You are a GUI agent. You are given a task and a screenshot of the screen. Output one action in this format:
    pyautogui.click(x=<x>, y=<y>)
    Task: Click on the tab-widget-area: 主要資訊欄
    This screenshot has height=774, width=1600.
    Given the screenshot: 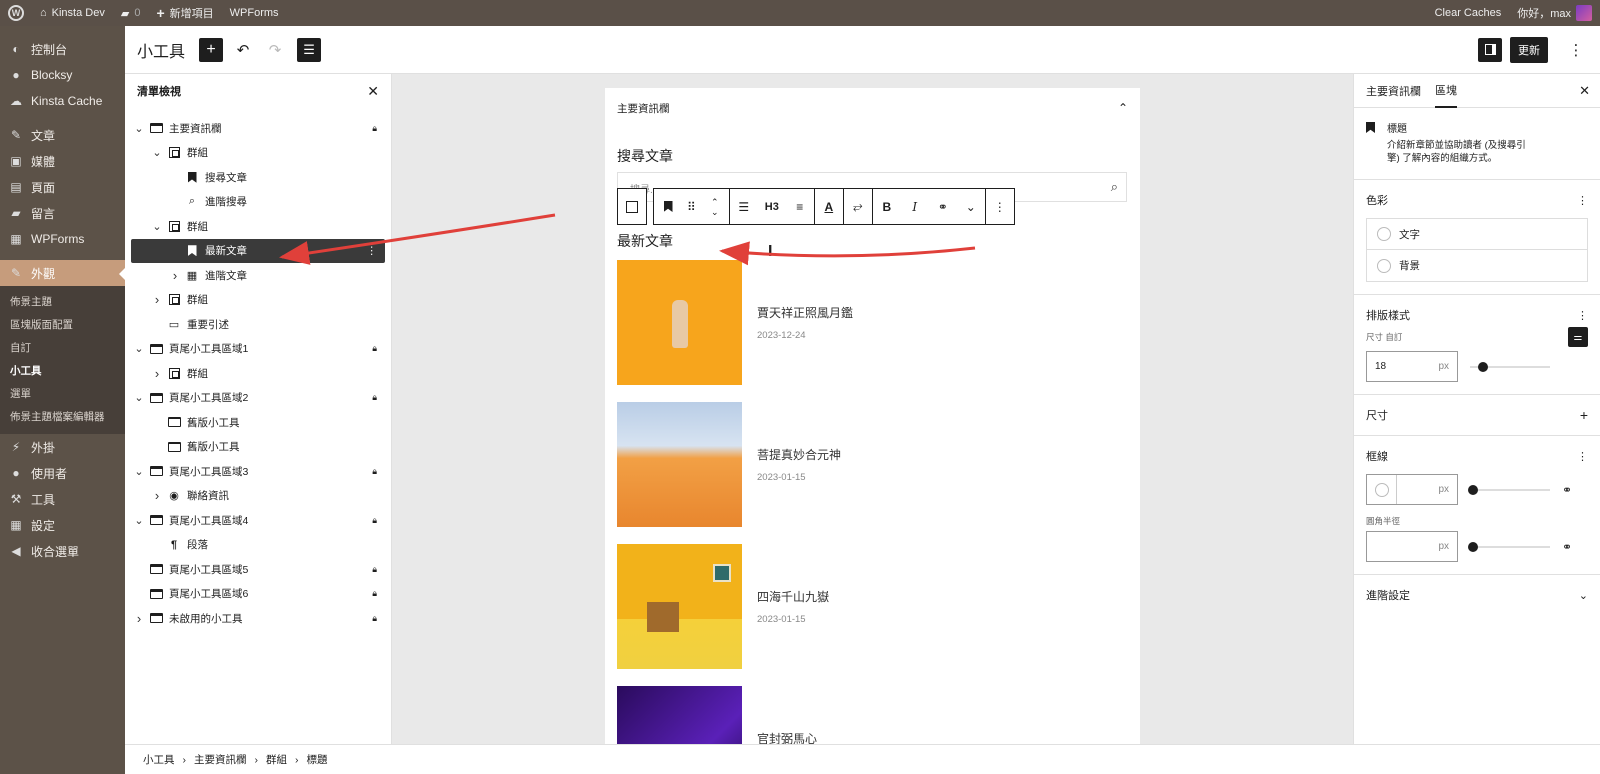 What is the action you would take?
    pyautogui.click(x=1393, y=91)
    